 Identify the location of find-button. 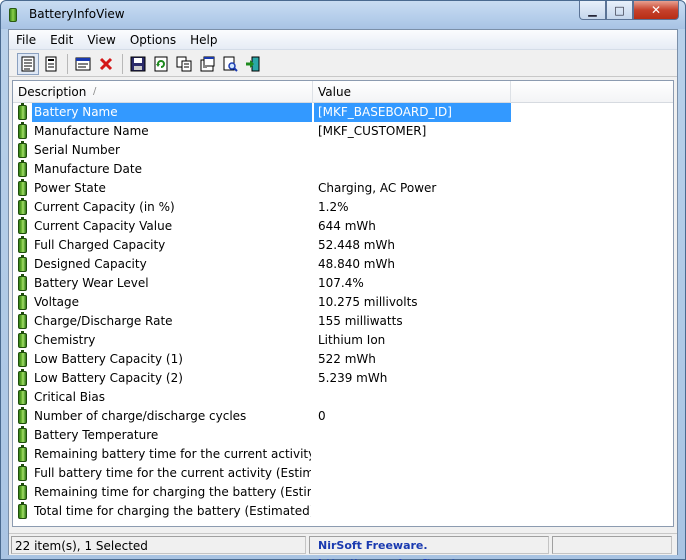
(230, 64).